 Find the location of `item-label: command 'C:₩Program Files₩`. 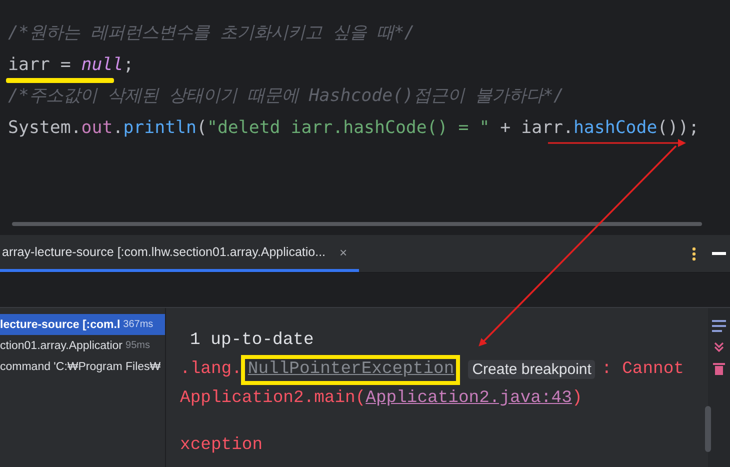

item-label: command 'C:₩Program Files₩ is located at coordinates (80, 366).